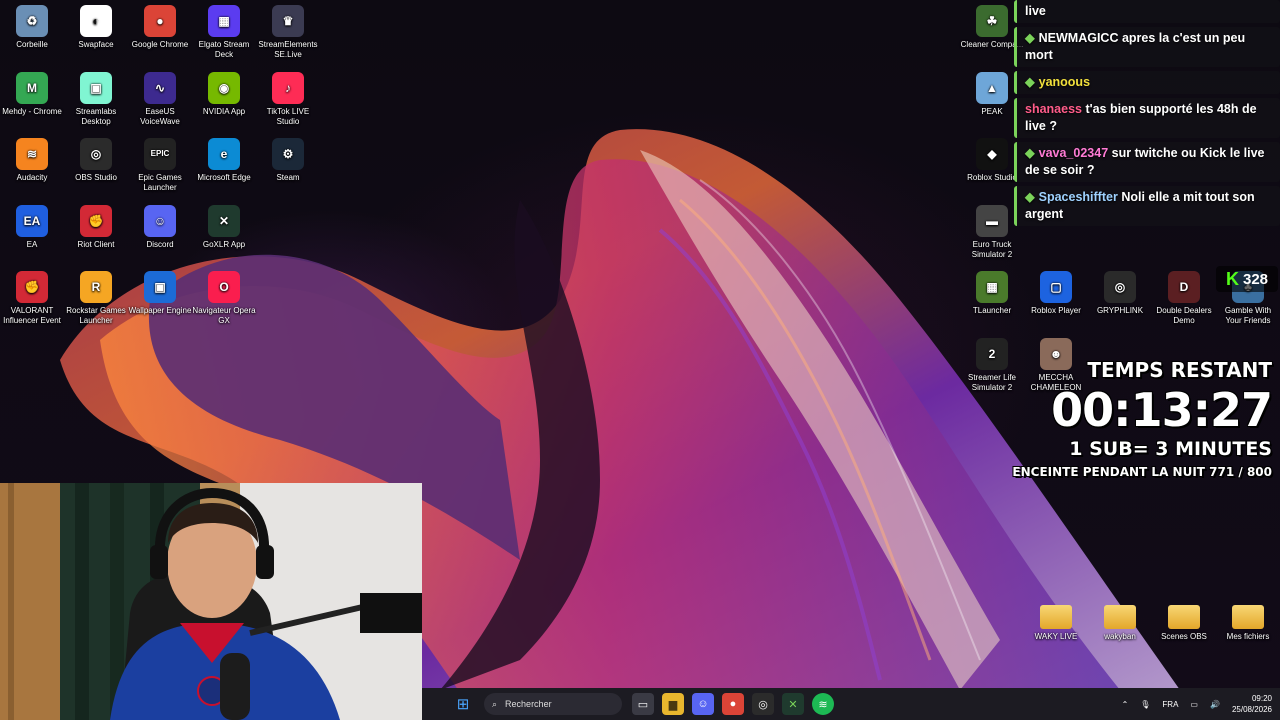  What do you see at coordinates (528, 704) in the screenshot?
I see `search-placeholder: Rechercher` at bounding box center [528, 704].